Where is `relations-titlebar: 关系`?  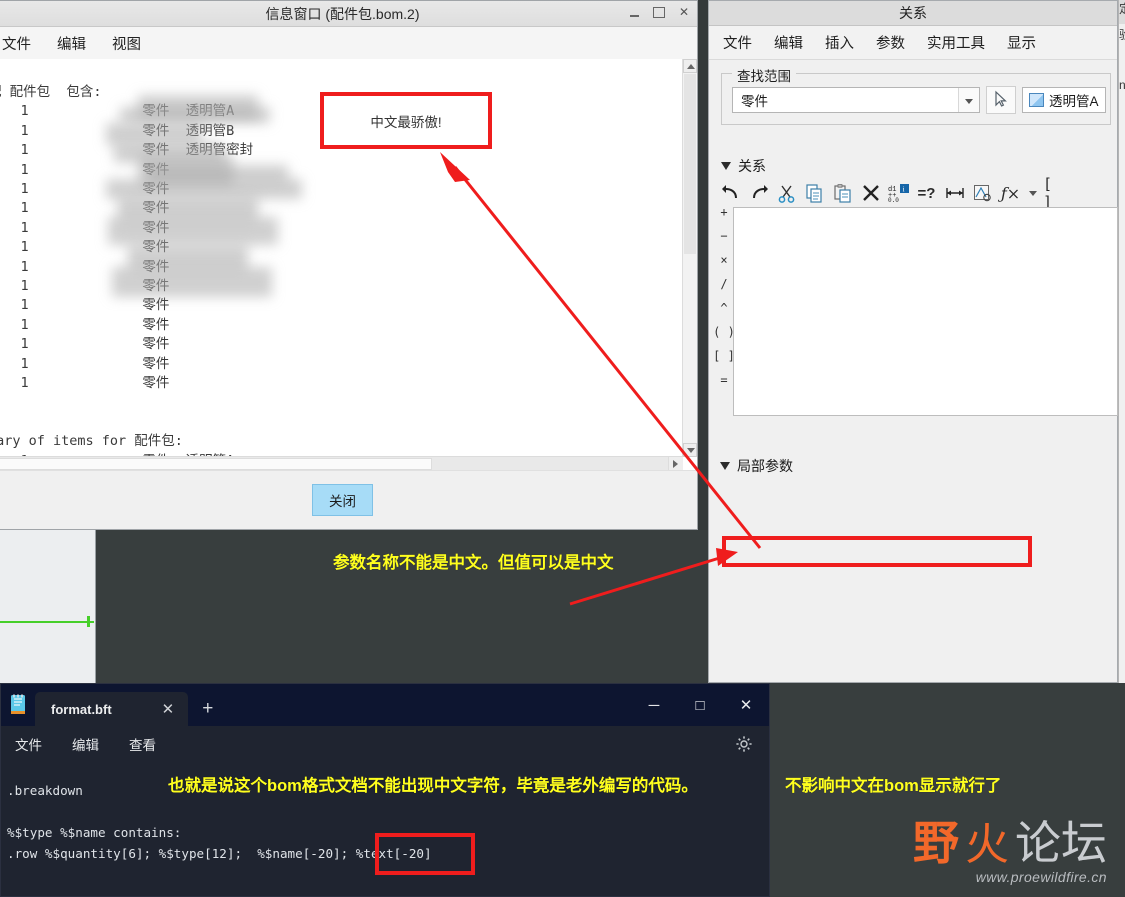 relations-titlebar: 关系 is located at coordinates (913, 13).